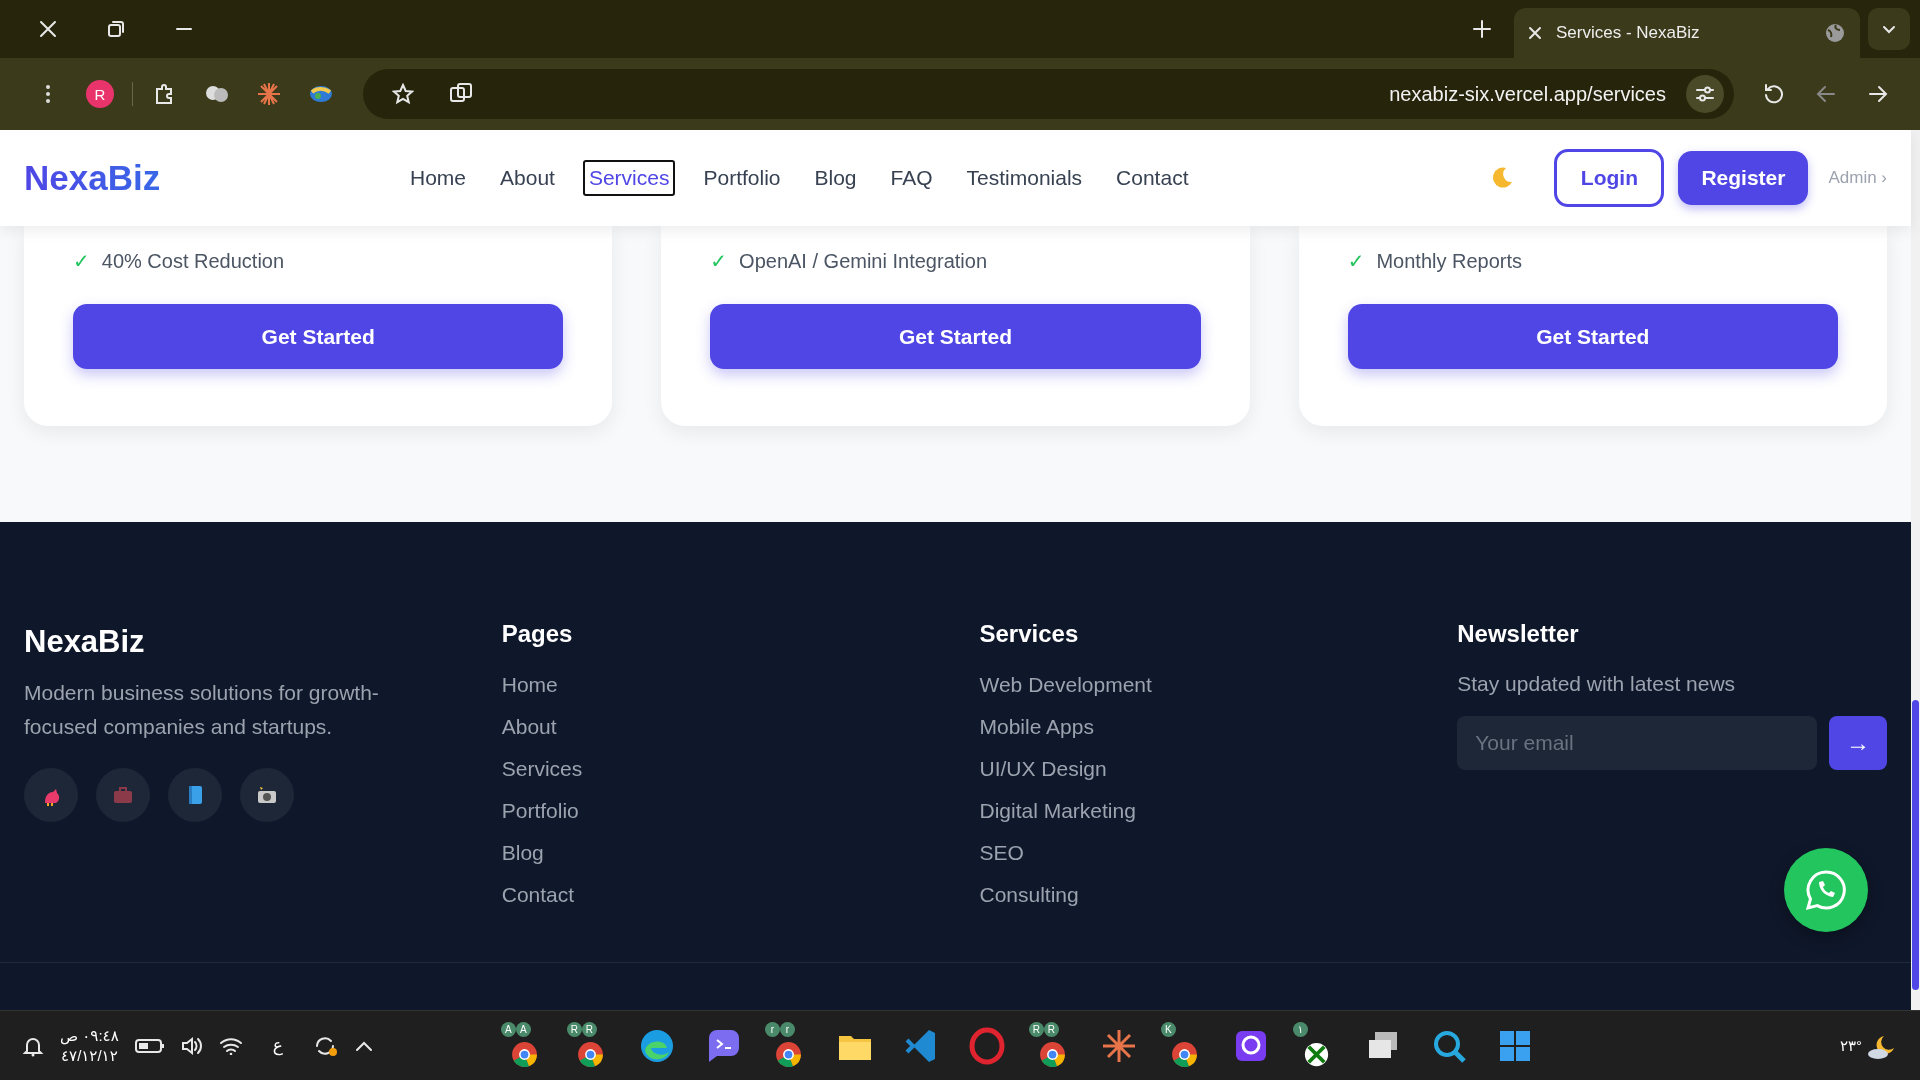  What do you see at coordinates (1915, 570) in the screenshot?
I see `scrollbar` at bounding box center [1915, 570].